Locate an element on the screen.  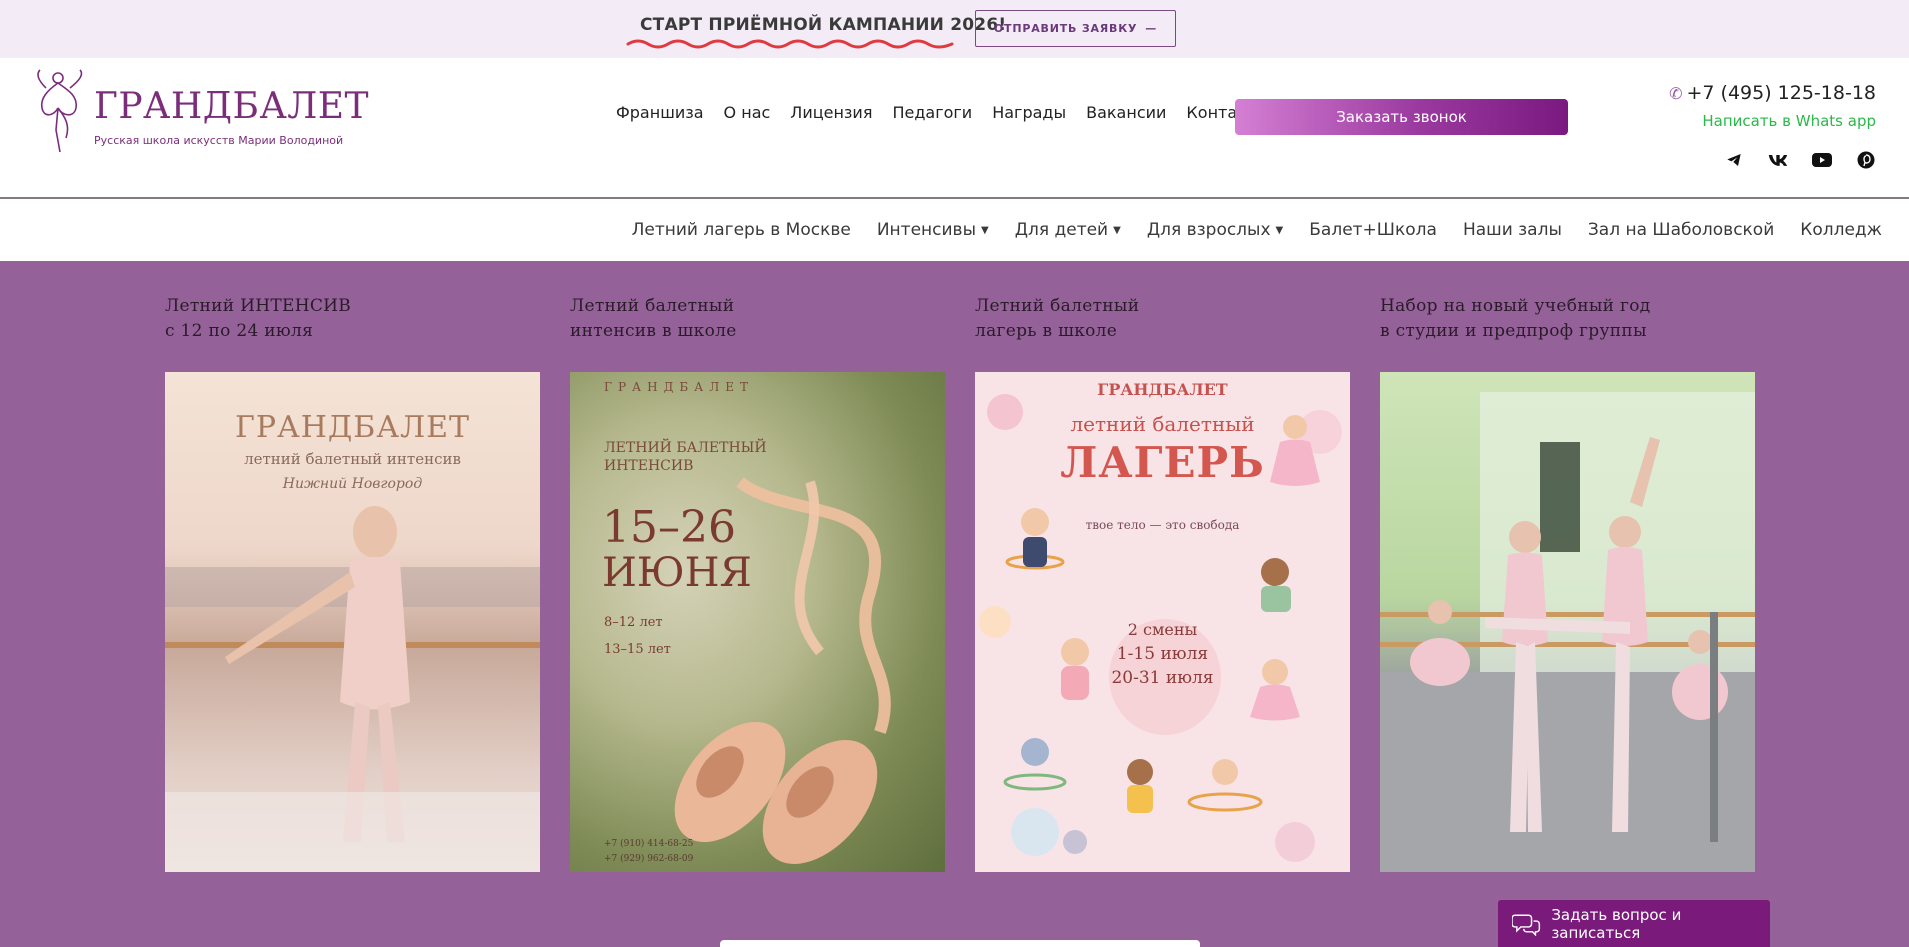
vk-icon is located at coordinates (1778, 160).